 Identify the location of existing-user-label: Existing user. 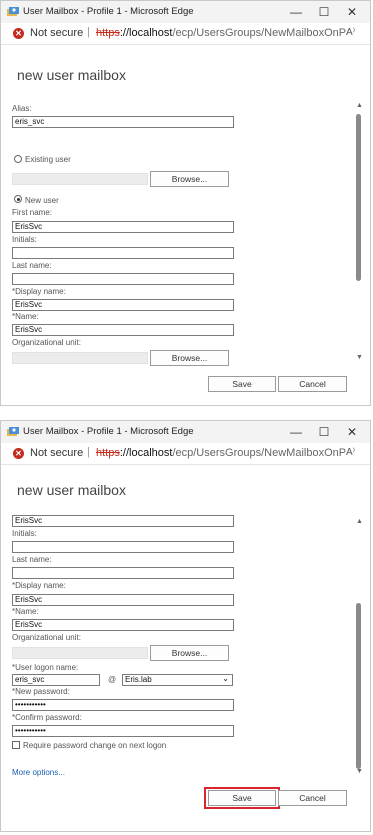
(48, 159).